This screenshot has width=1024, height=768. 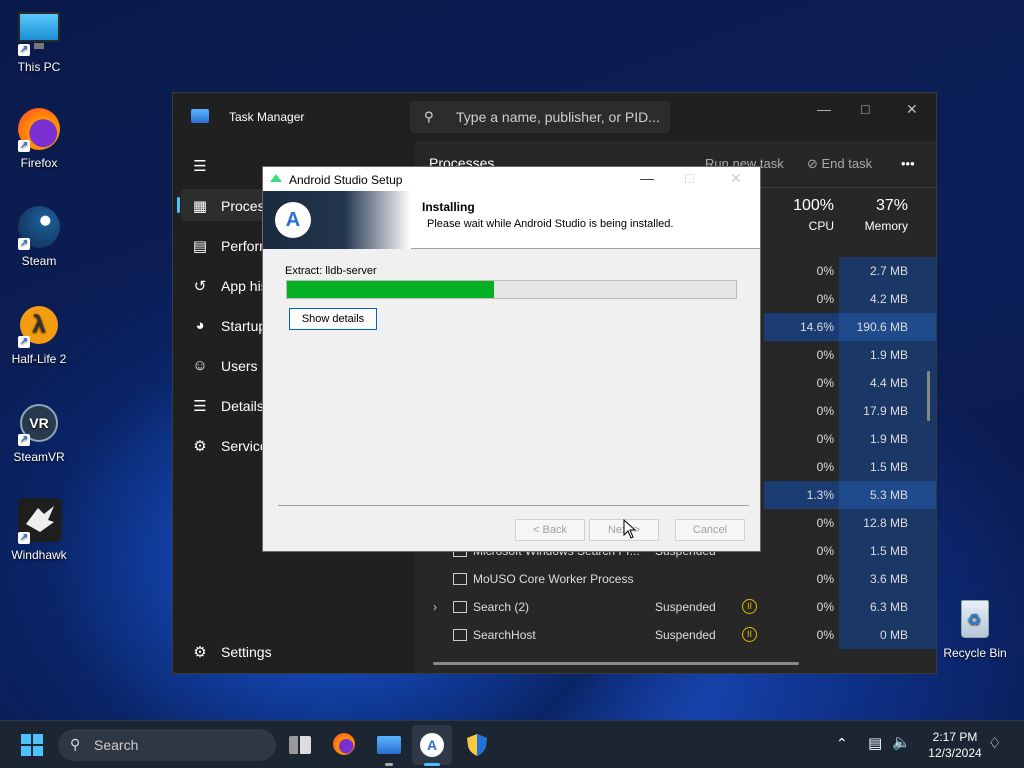 What do you see at coordinates (824, 109) in the screenshot?
I see `minimize-button: —` at bounding box center [824, 109].